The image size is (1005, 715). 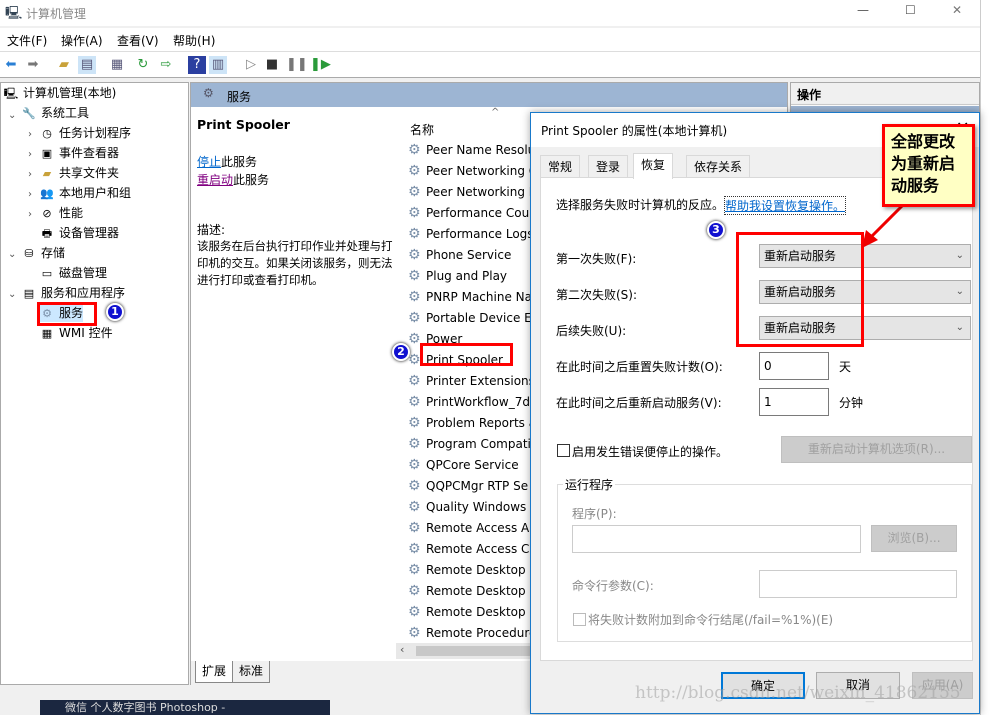 I want to click on service-row: ⚙ Portable Device Er, so click(x=472, y=318).